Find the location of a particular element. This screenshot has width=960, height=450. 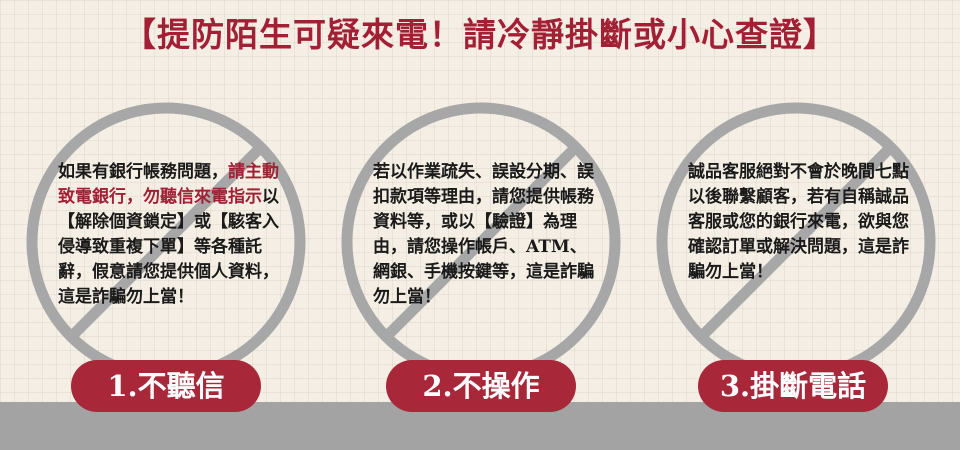

rule-label-dont-believe: 1.不聽信 is located at coordinates (166, 386).